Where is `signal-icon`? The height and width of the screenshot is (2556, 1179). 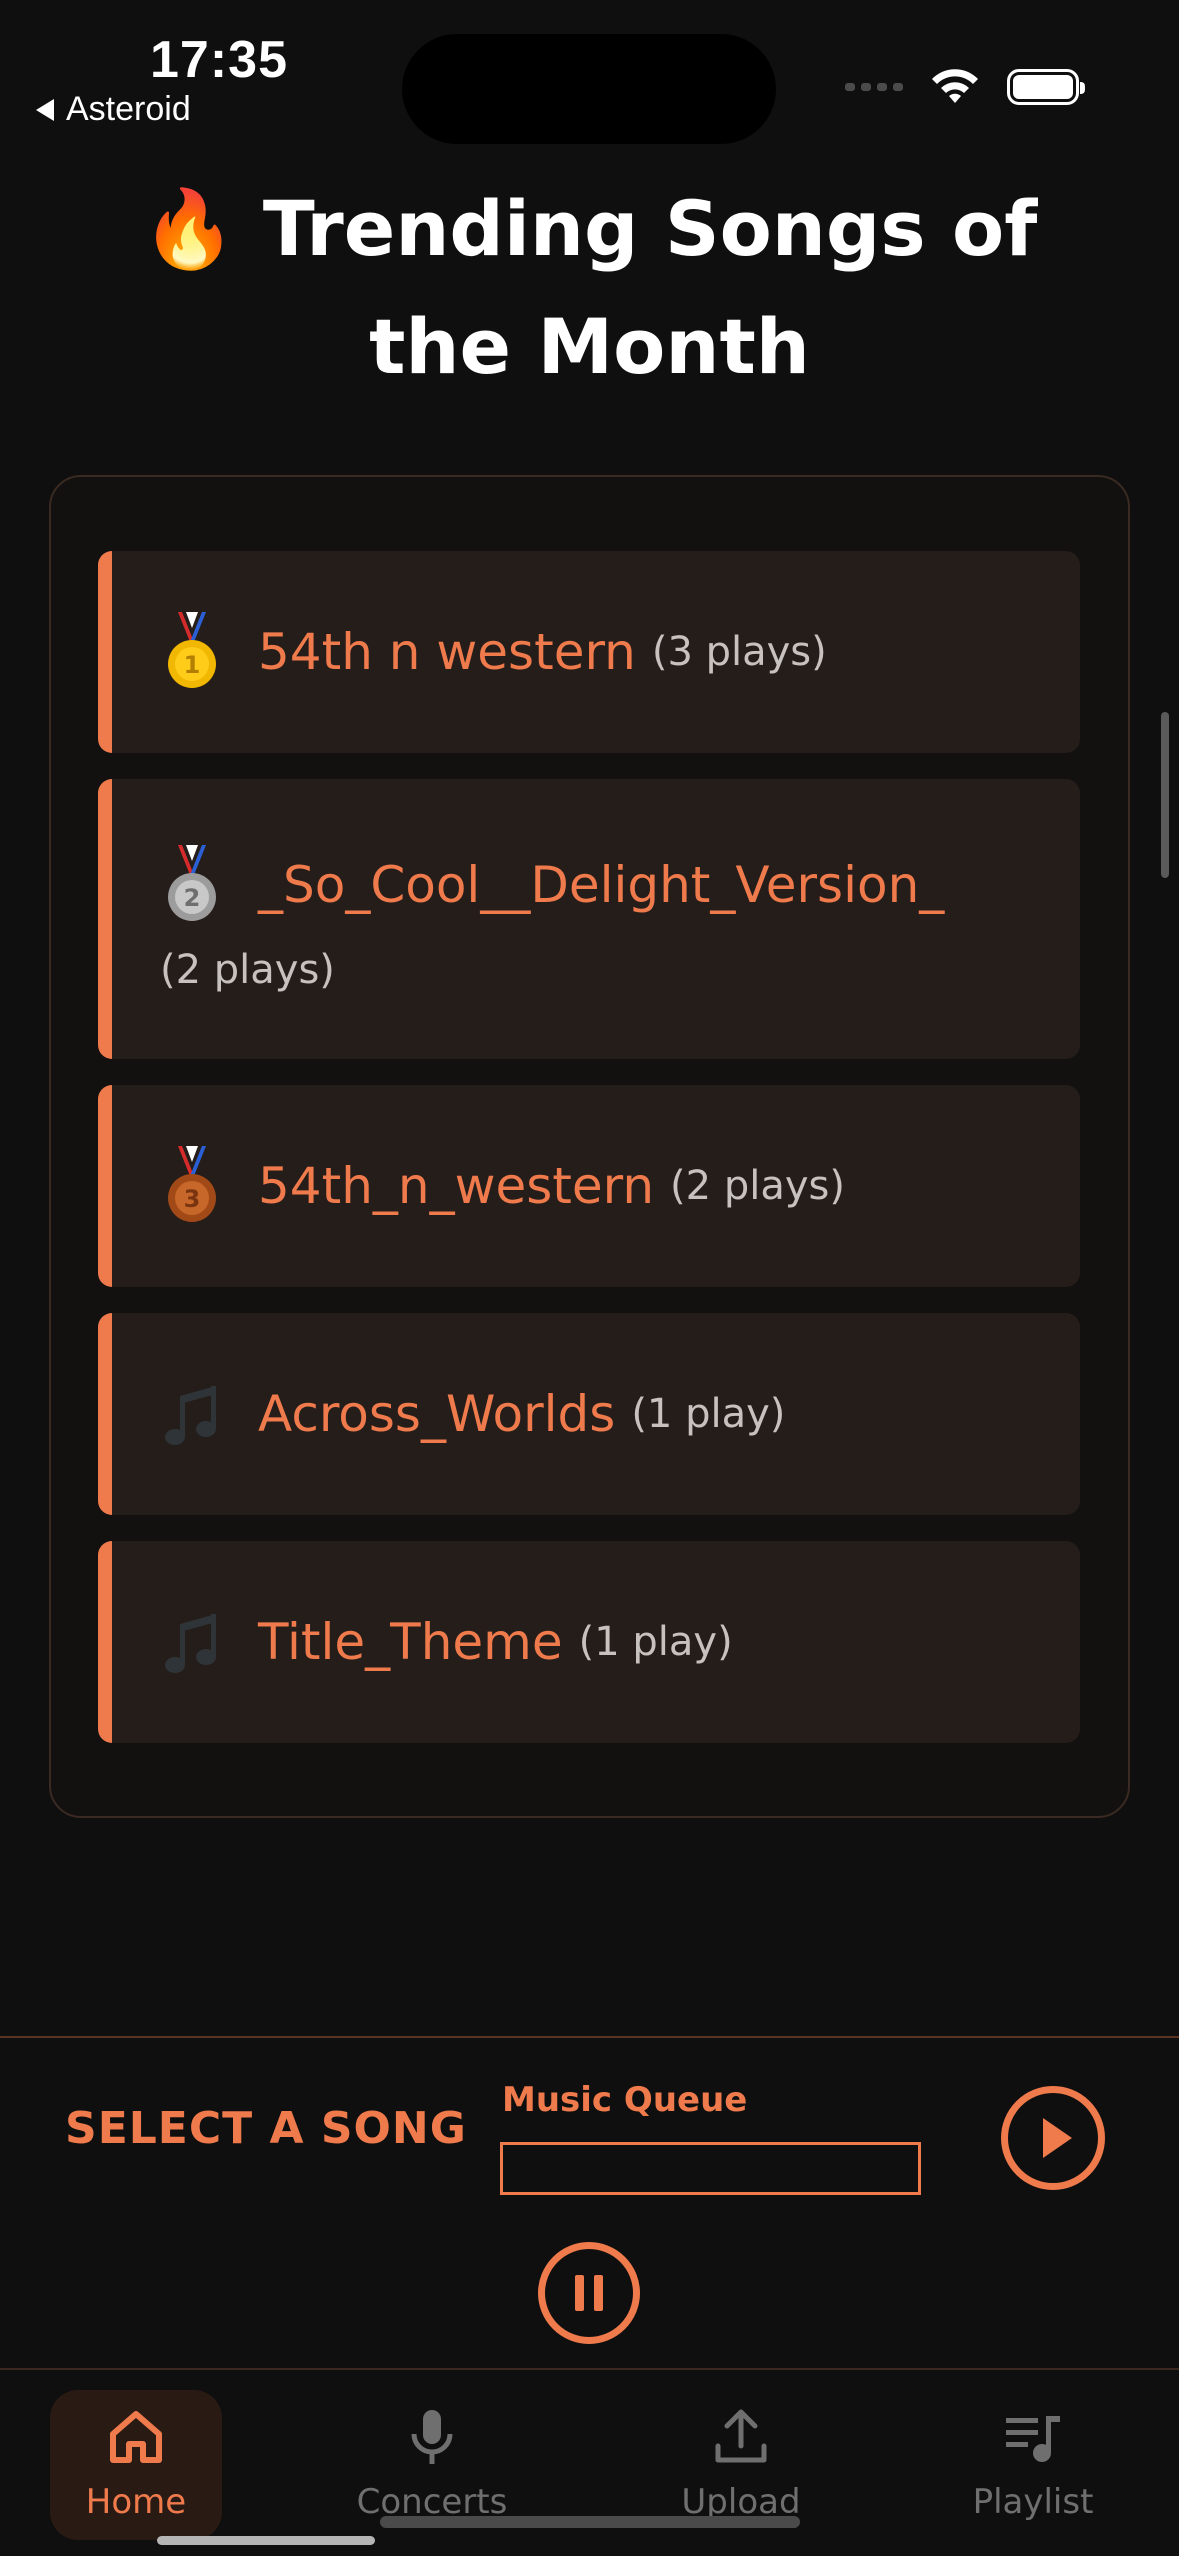
signal-icon is located at coordinates (874, 87).